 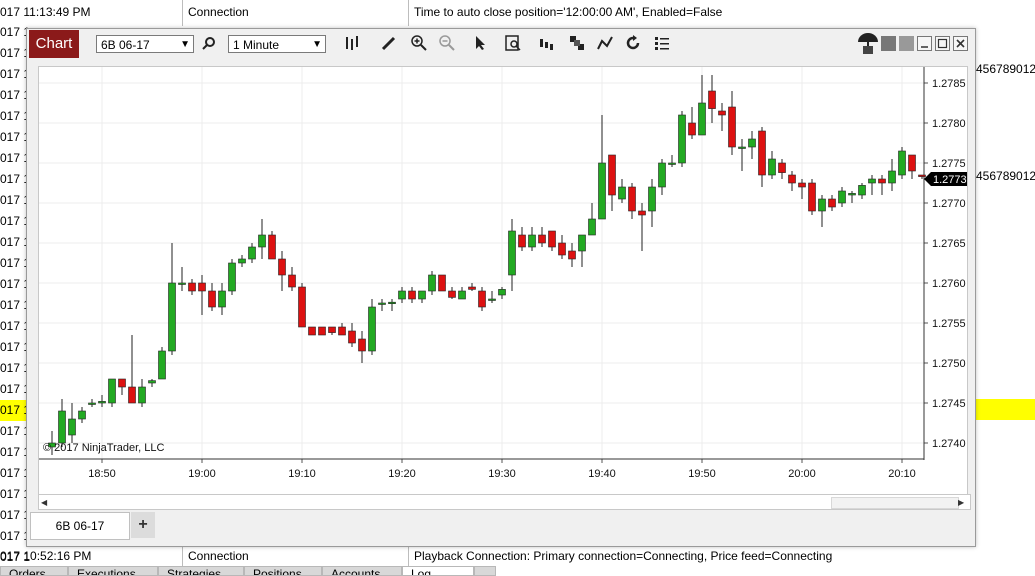 What do you see at coordinates (302, 474) in the screenshot?
I see `x-tick-label: 19:10` at bounding box center [302, 474].